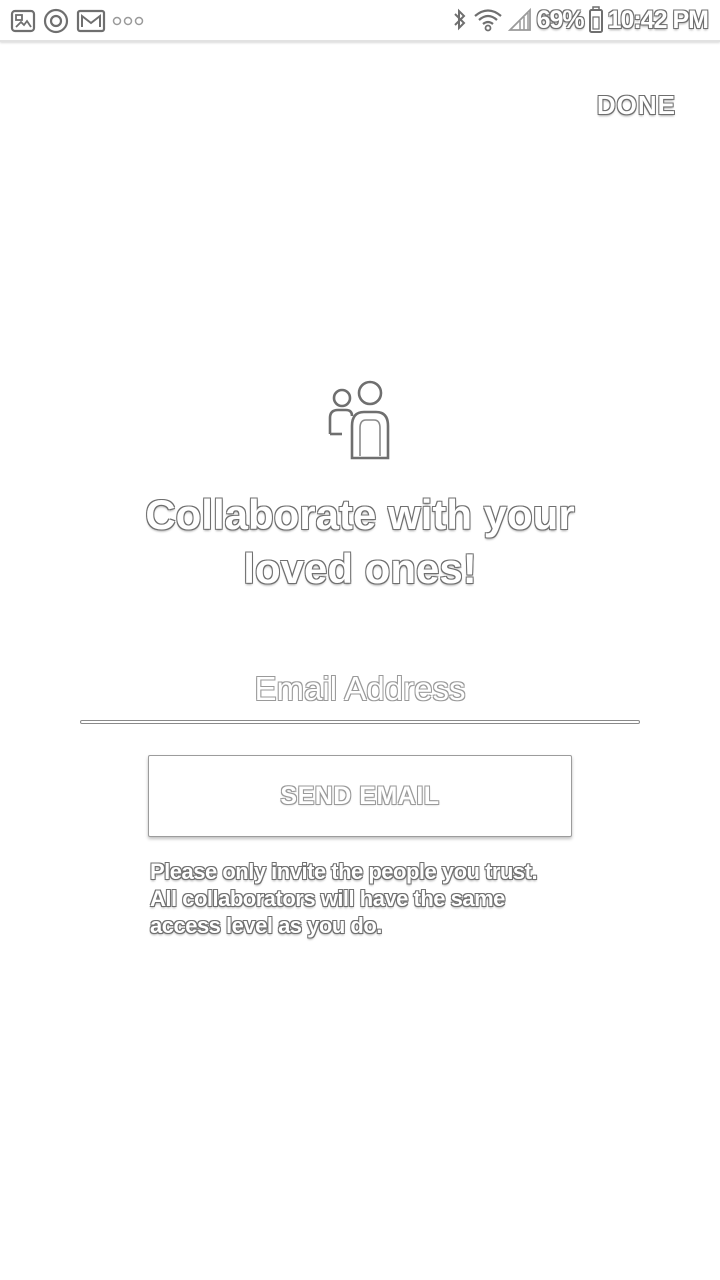 Image resolution: width=720 pixels, height=1280 pixels. Describe the element at coordinates (359, 420) in the screenshot. I see `people-icon` at that location.